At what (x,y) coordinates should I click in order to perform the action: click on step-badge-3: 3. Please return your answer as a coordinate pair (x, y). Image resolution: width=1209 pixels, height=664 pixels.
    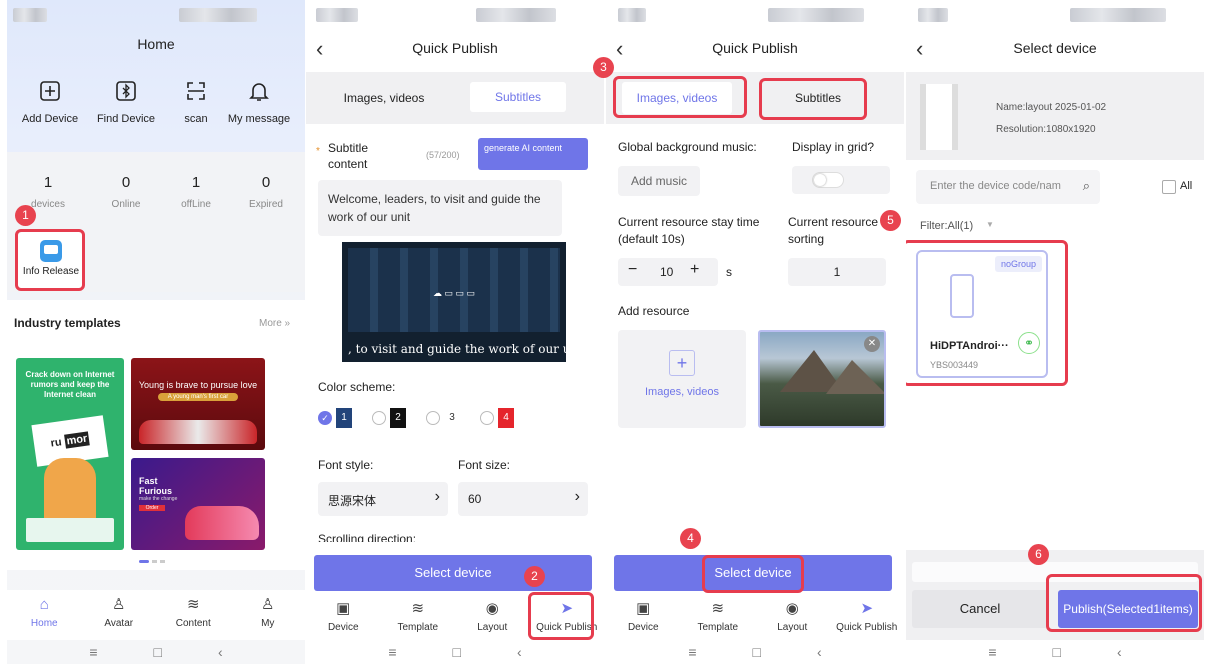
    Looking at the image, I should click on (603, 67).